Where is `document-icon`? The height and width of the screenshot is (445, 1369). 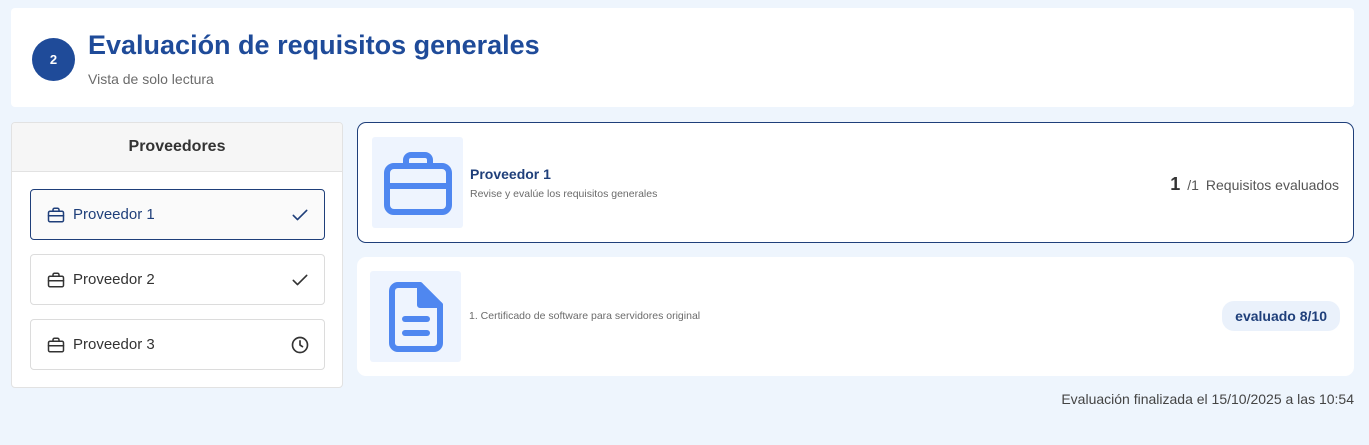
document-icon is located at coordinates (415, 316).